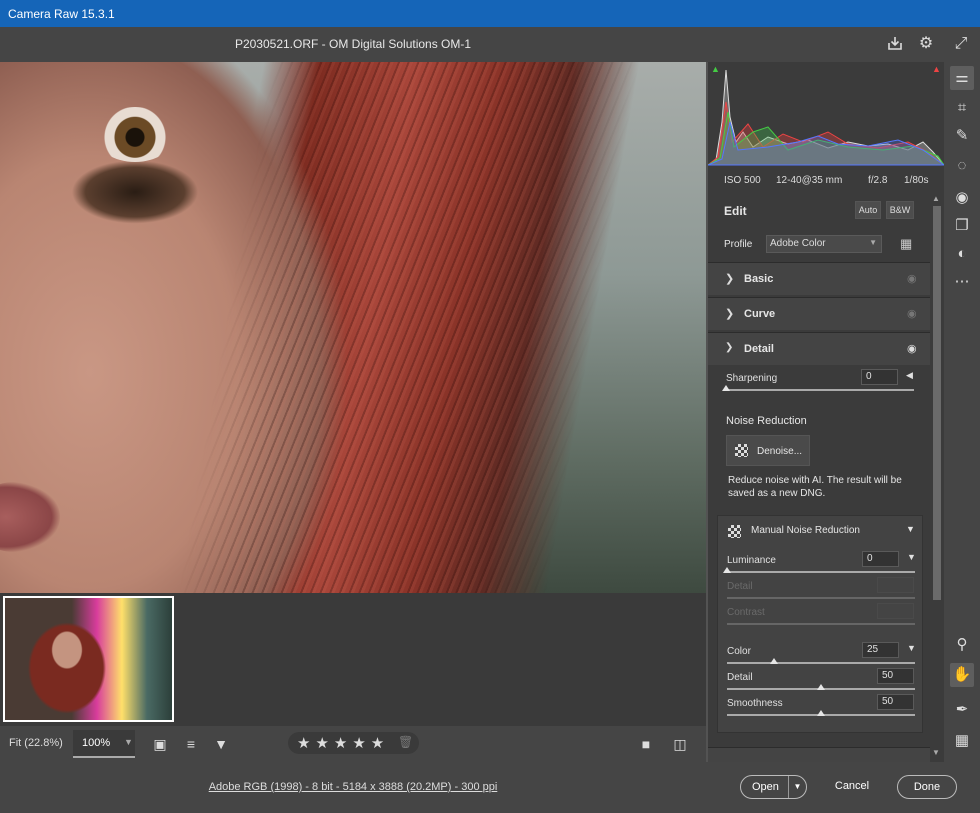 This screenshot has height=813, width=980. I want to click on luminance-track, so click(821, 572).